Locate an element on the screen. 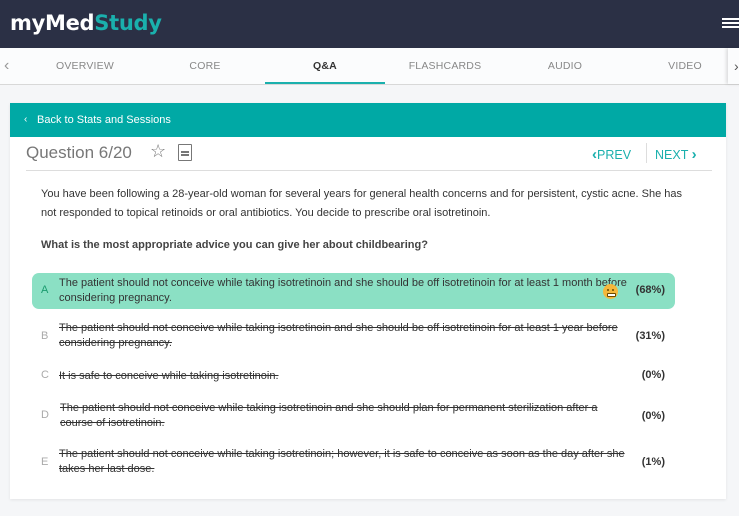 Image resolution: width=739 pixels, height=516 pixels. tab-qa: Q&A is located at coordinates (325, 66).